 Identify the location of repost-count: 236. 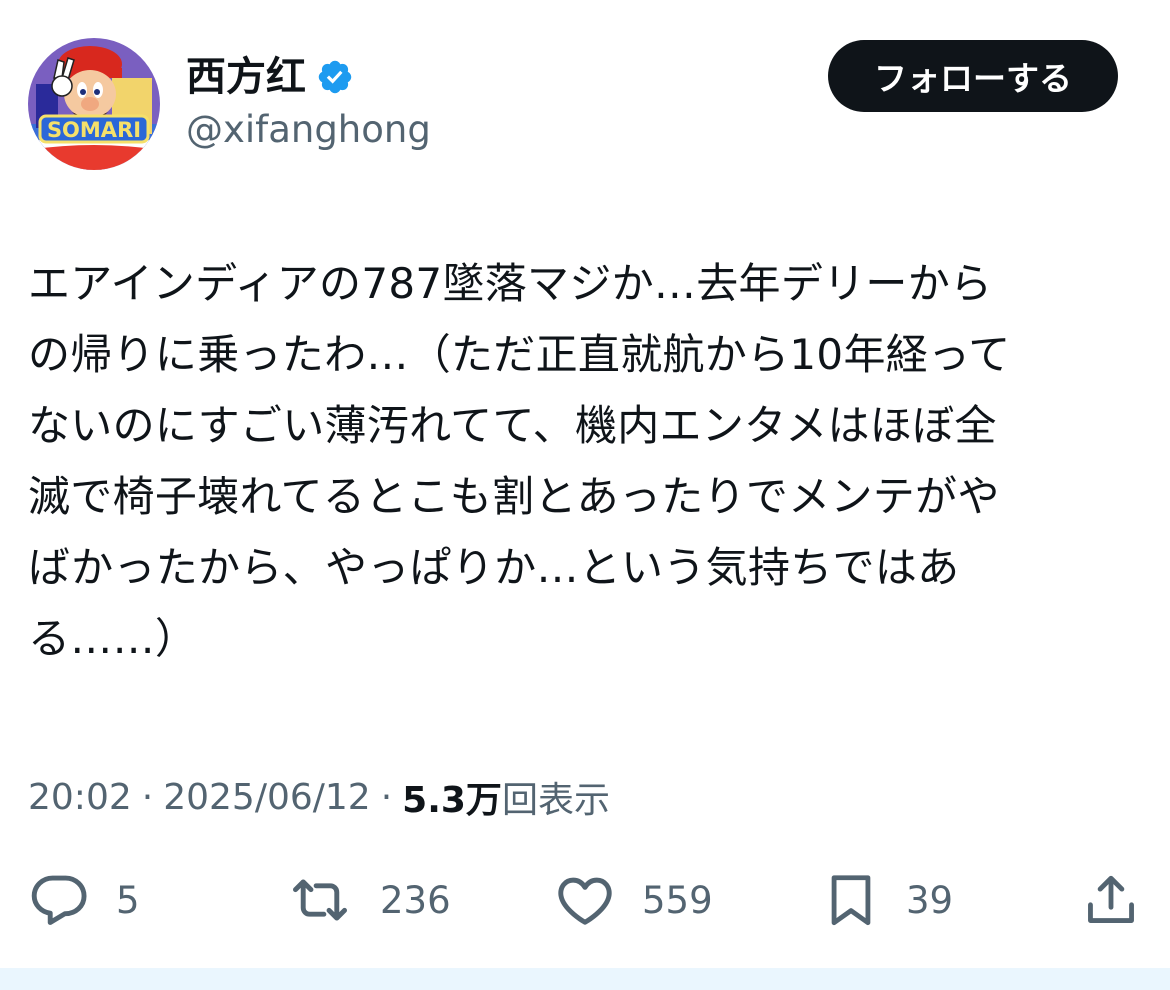
(415, 900).